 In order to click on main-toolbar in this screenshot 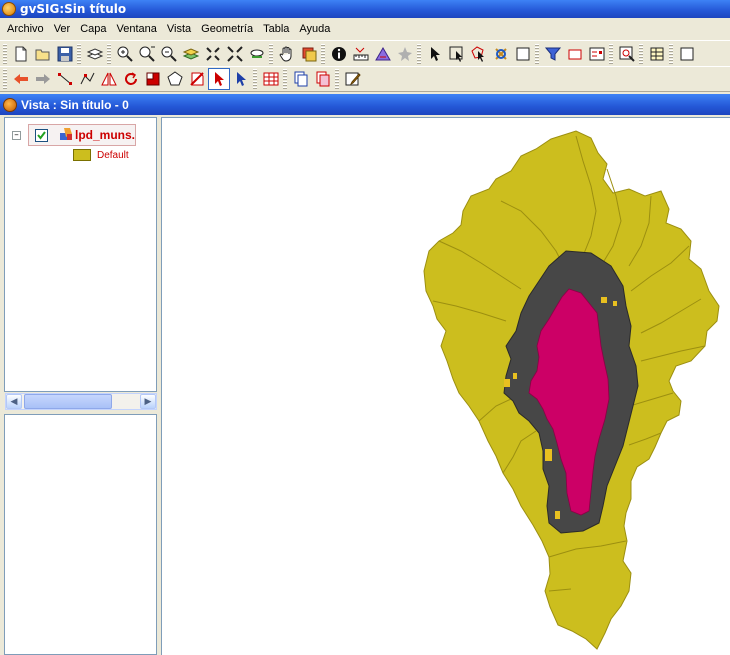, I will do `click(365, 53)`.